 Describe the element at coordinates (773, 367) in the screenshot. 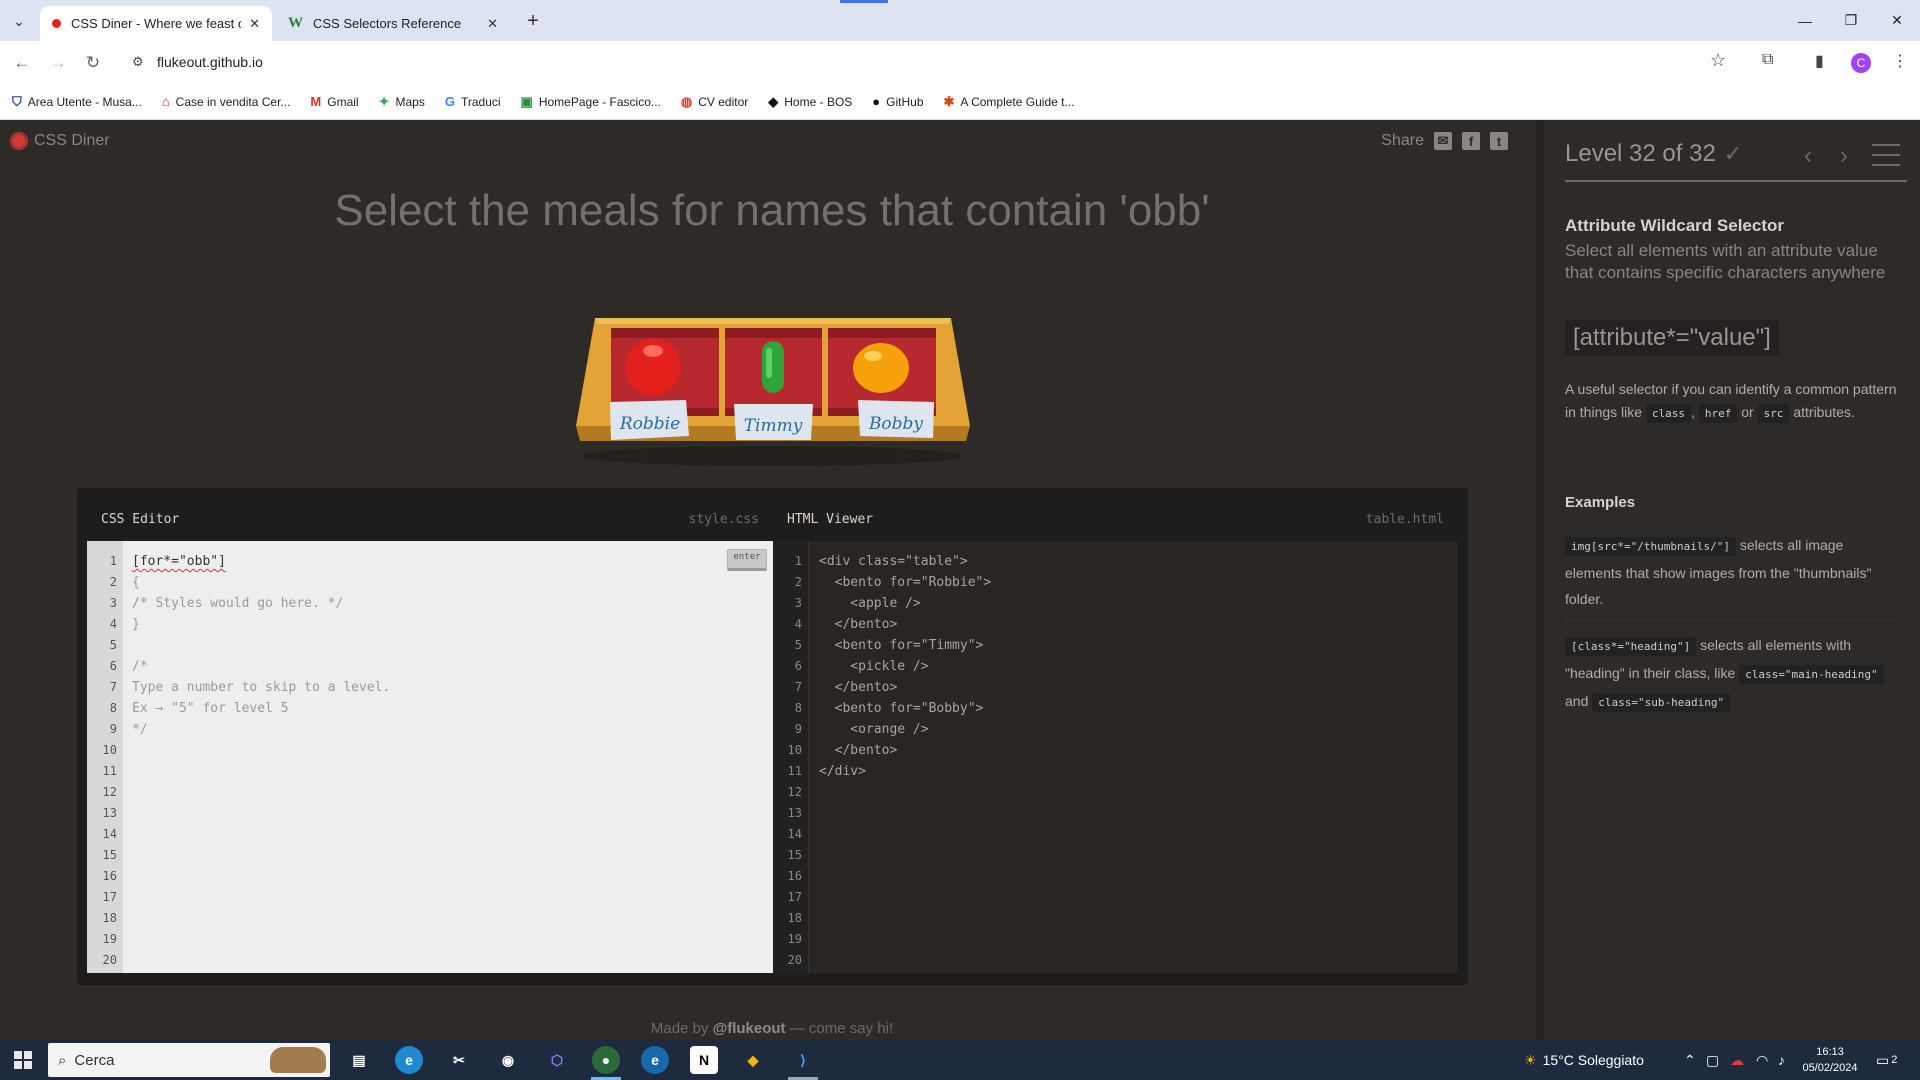

I see `pickle-icon` at that location.